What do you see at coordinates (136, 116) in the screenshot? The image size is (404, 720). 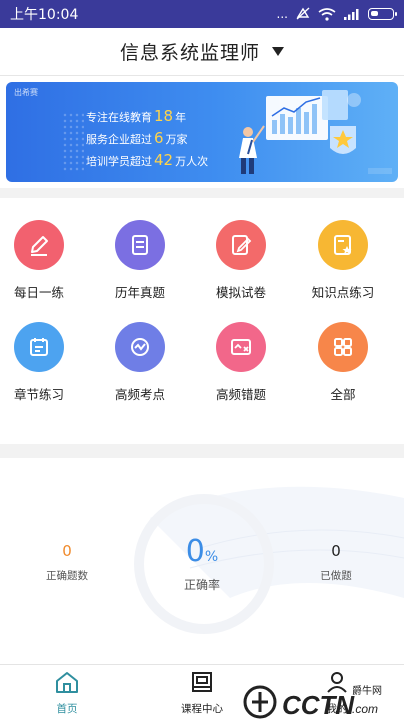 I see `banner-line-1: 专注在线教育 18 年` at bounding box center [136, 116].